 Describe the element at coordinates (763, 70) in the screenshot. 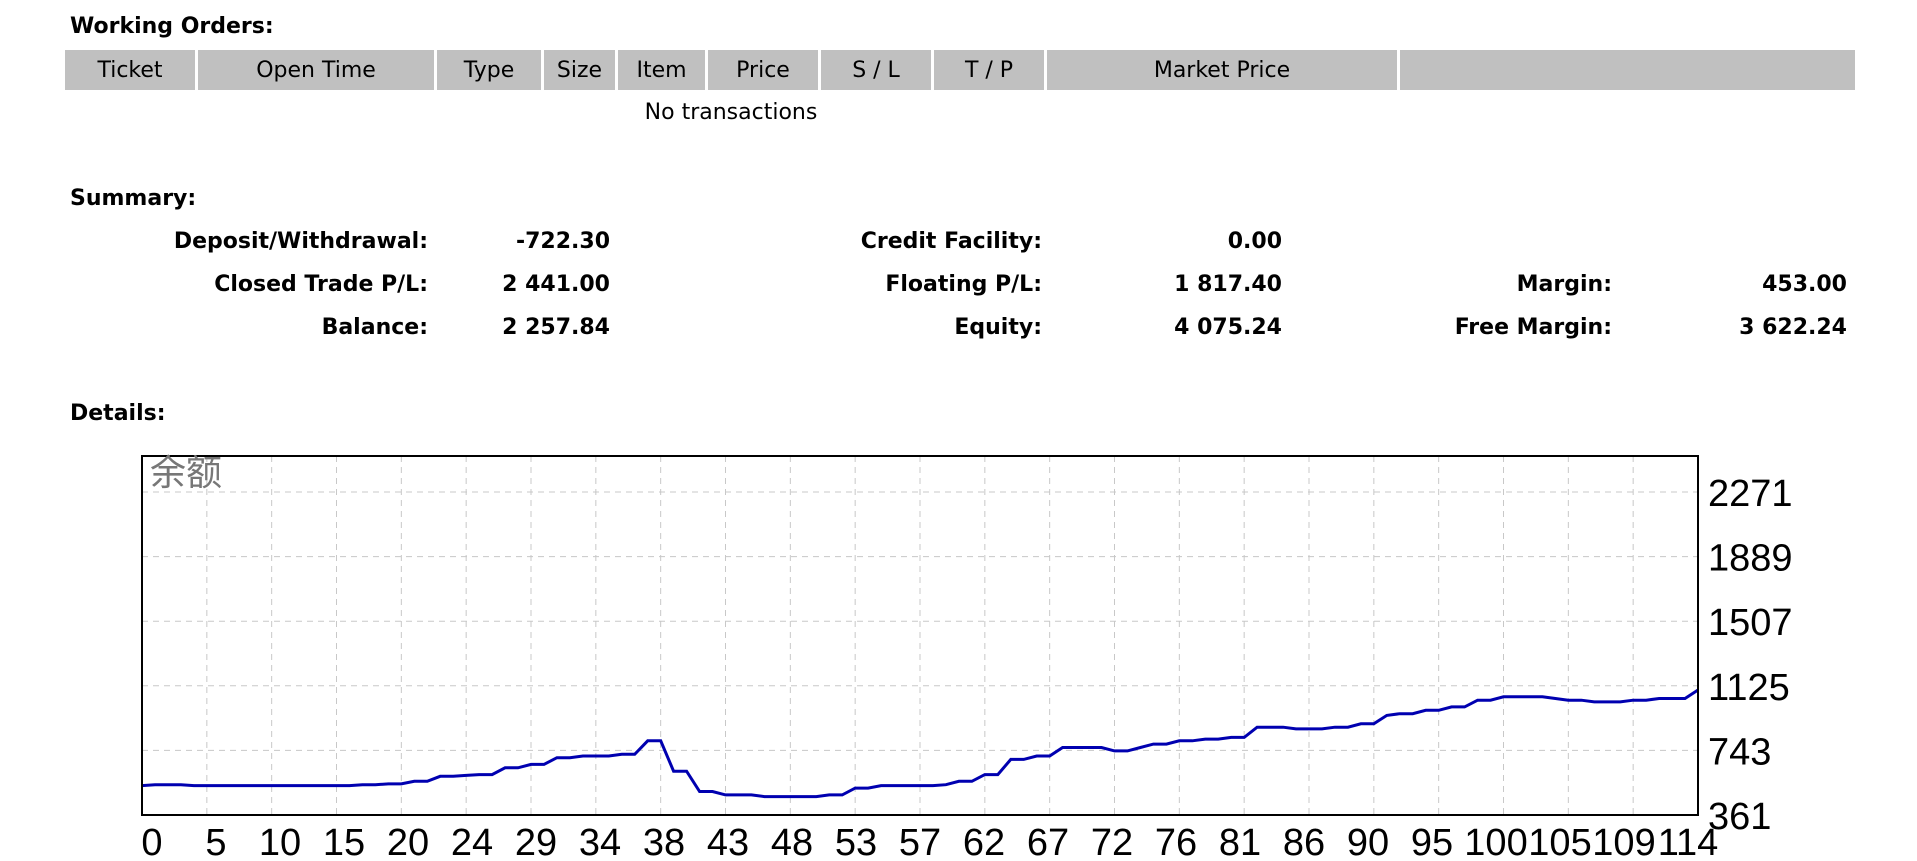

I see `column-header-price: Price` at that location.